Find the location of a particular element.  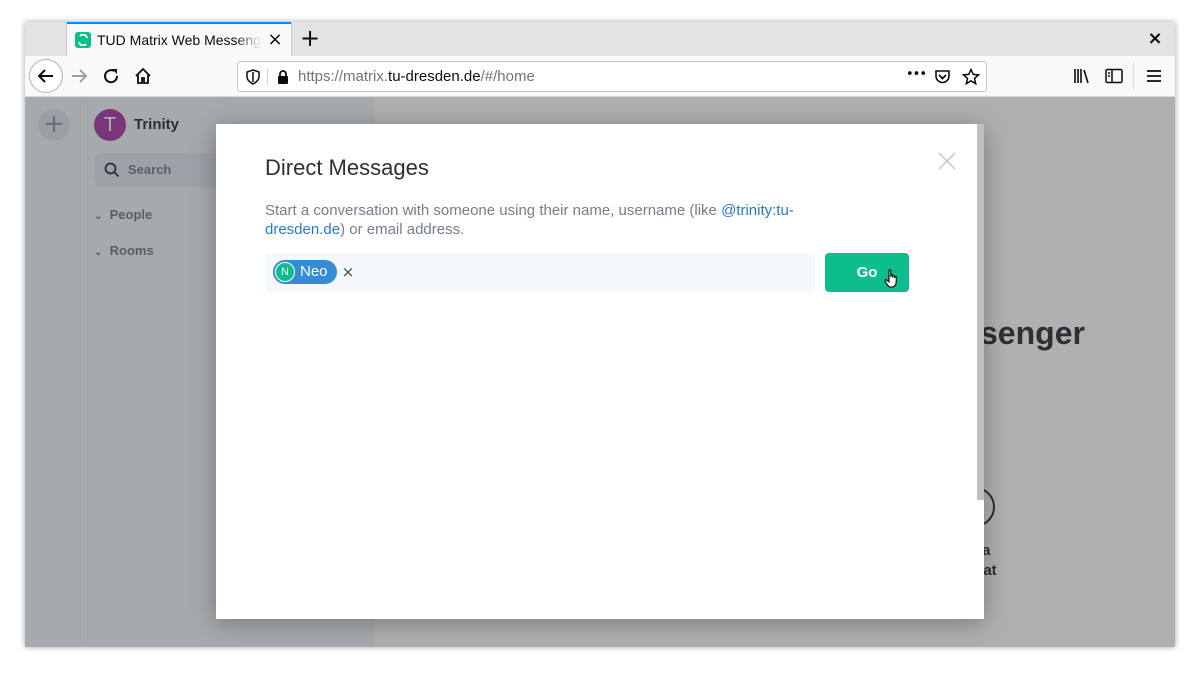

tab-strip: TUD Matrix Web Messenger × + × is located at coordinates (600, 39).